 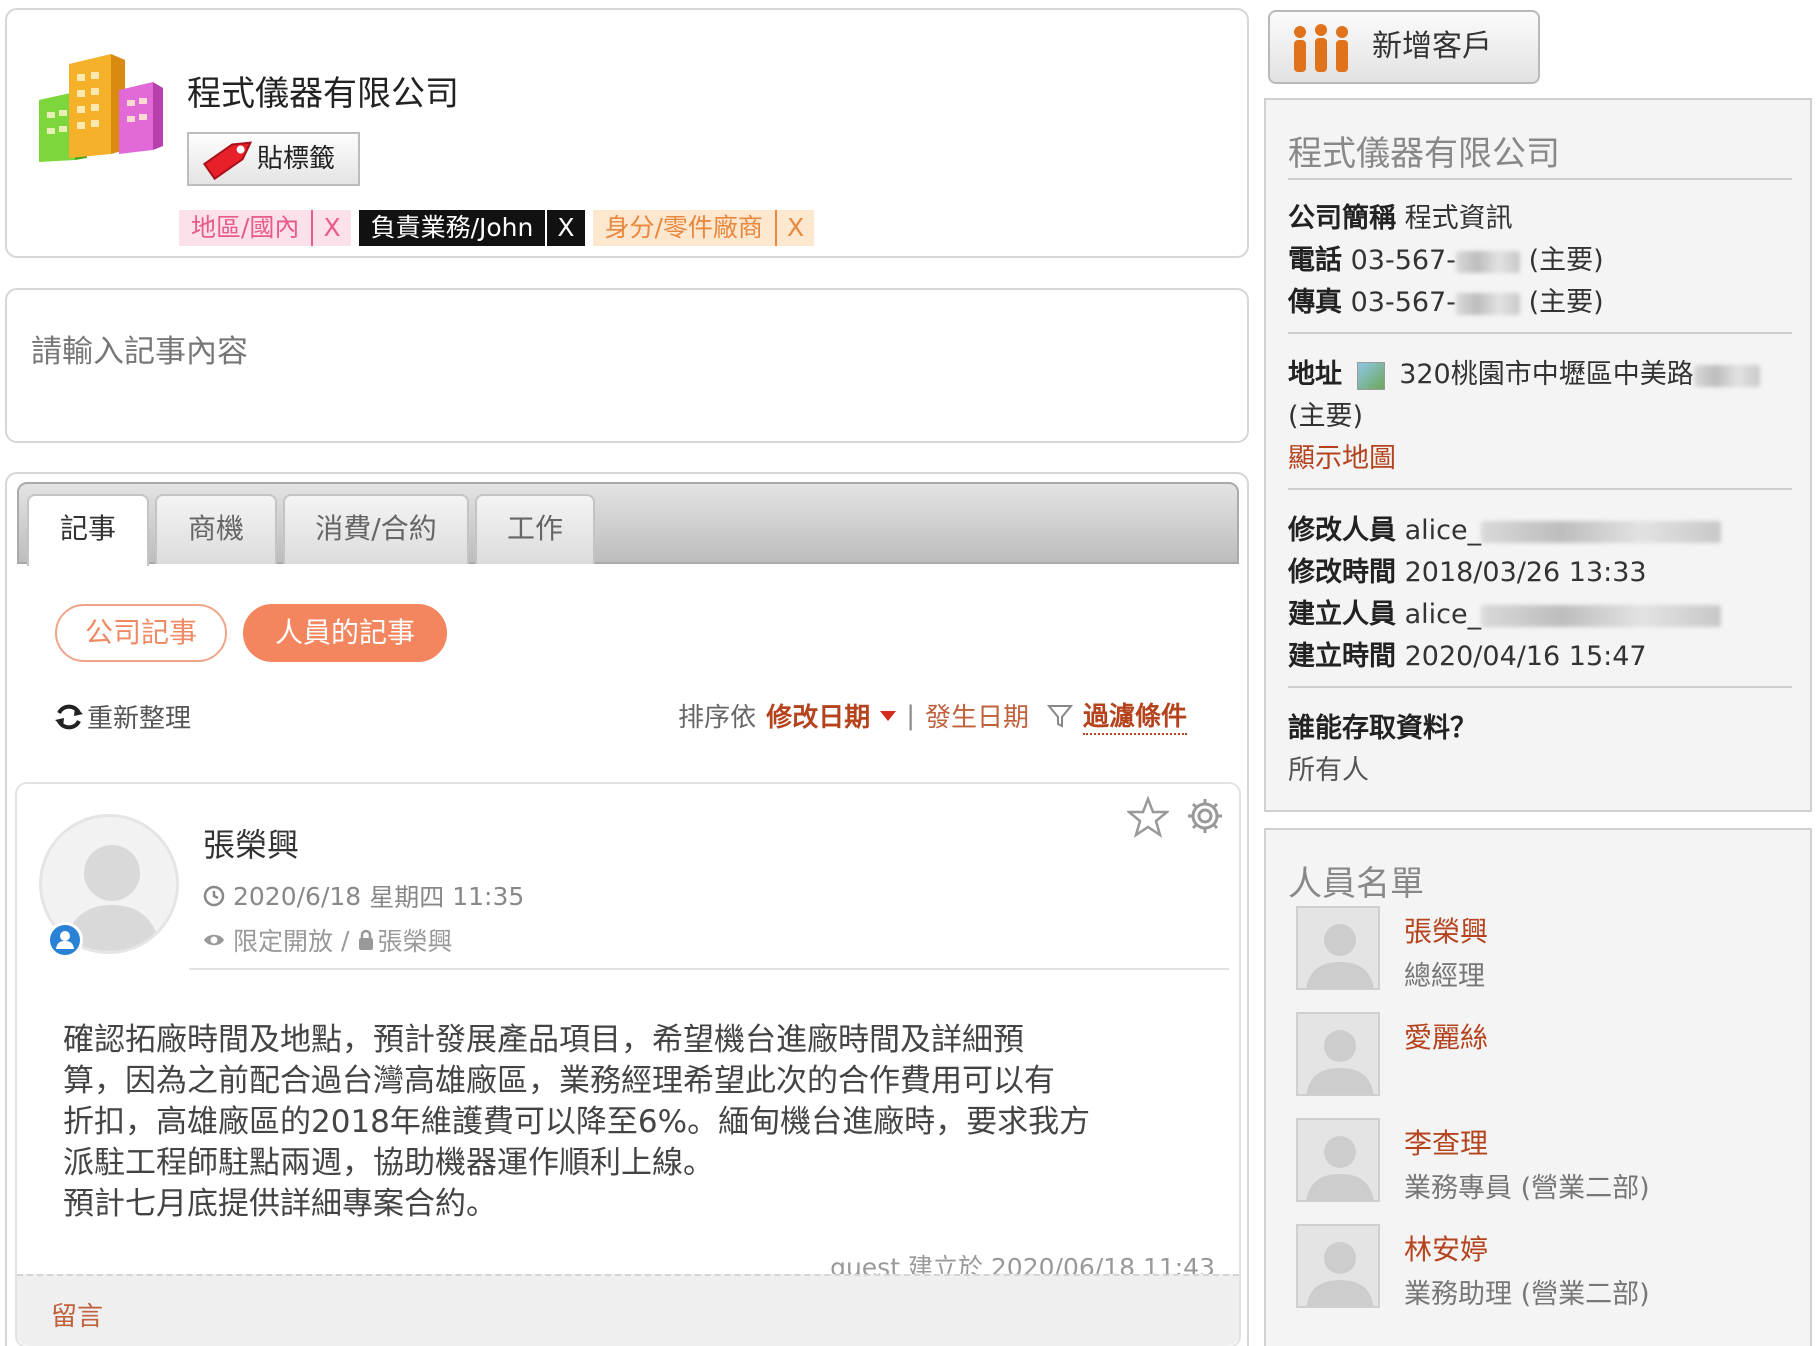 I want to click on fax-value: 03-567-, so click(x=1403, y=302).